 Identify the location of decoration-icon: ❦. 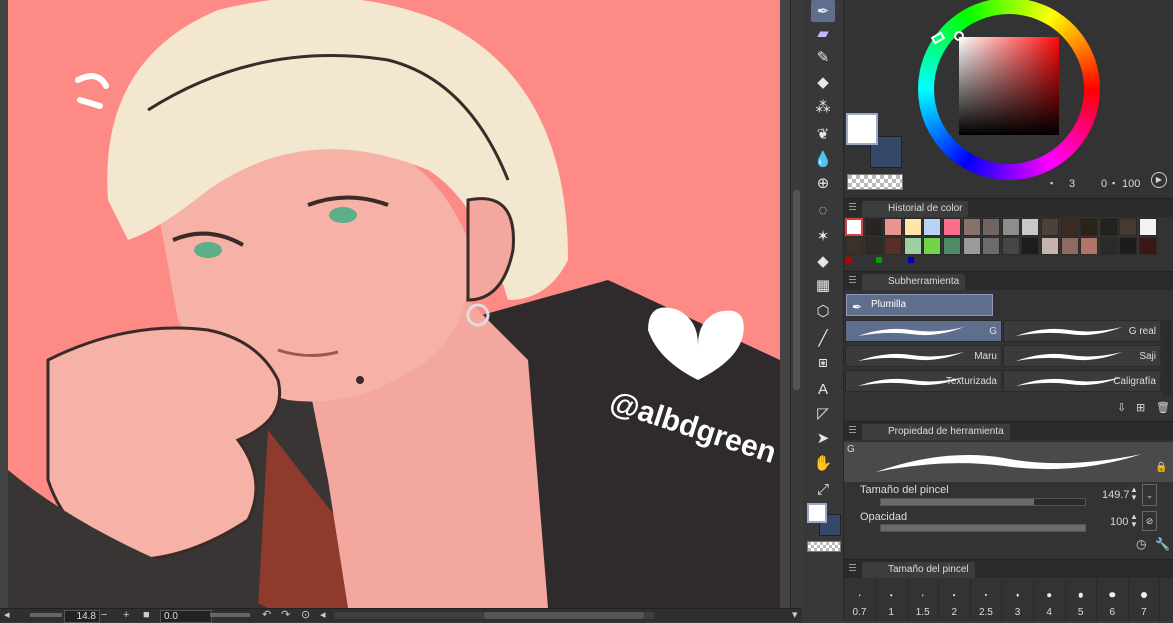
(823, 134).